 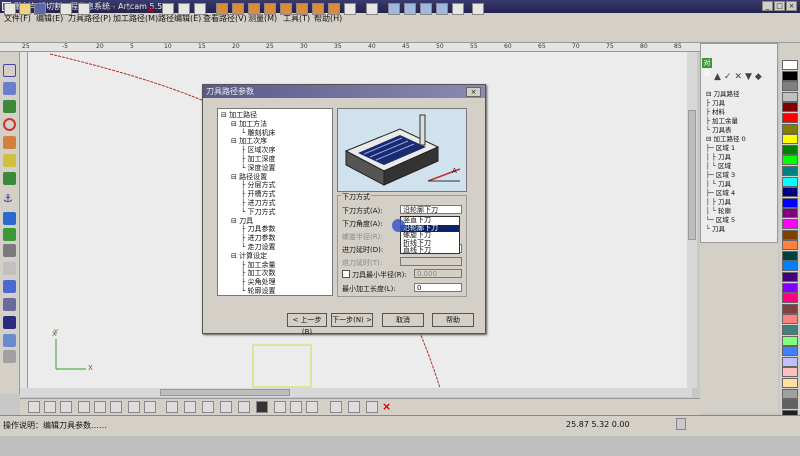 I want to click on exit-delay-field, so click(x=431, y=261).